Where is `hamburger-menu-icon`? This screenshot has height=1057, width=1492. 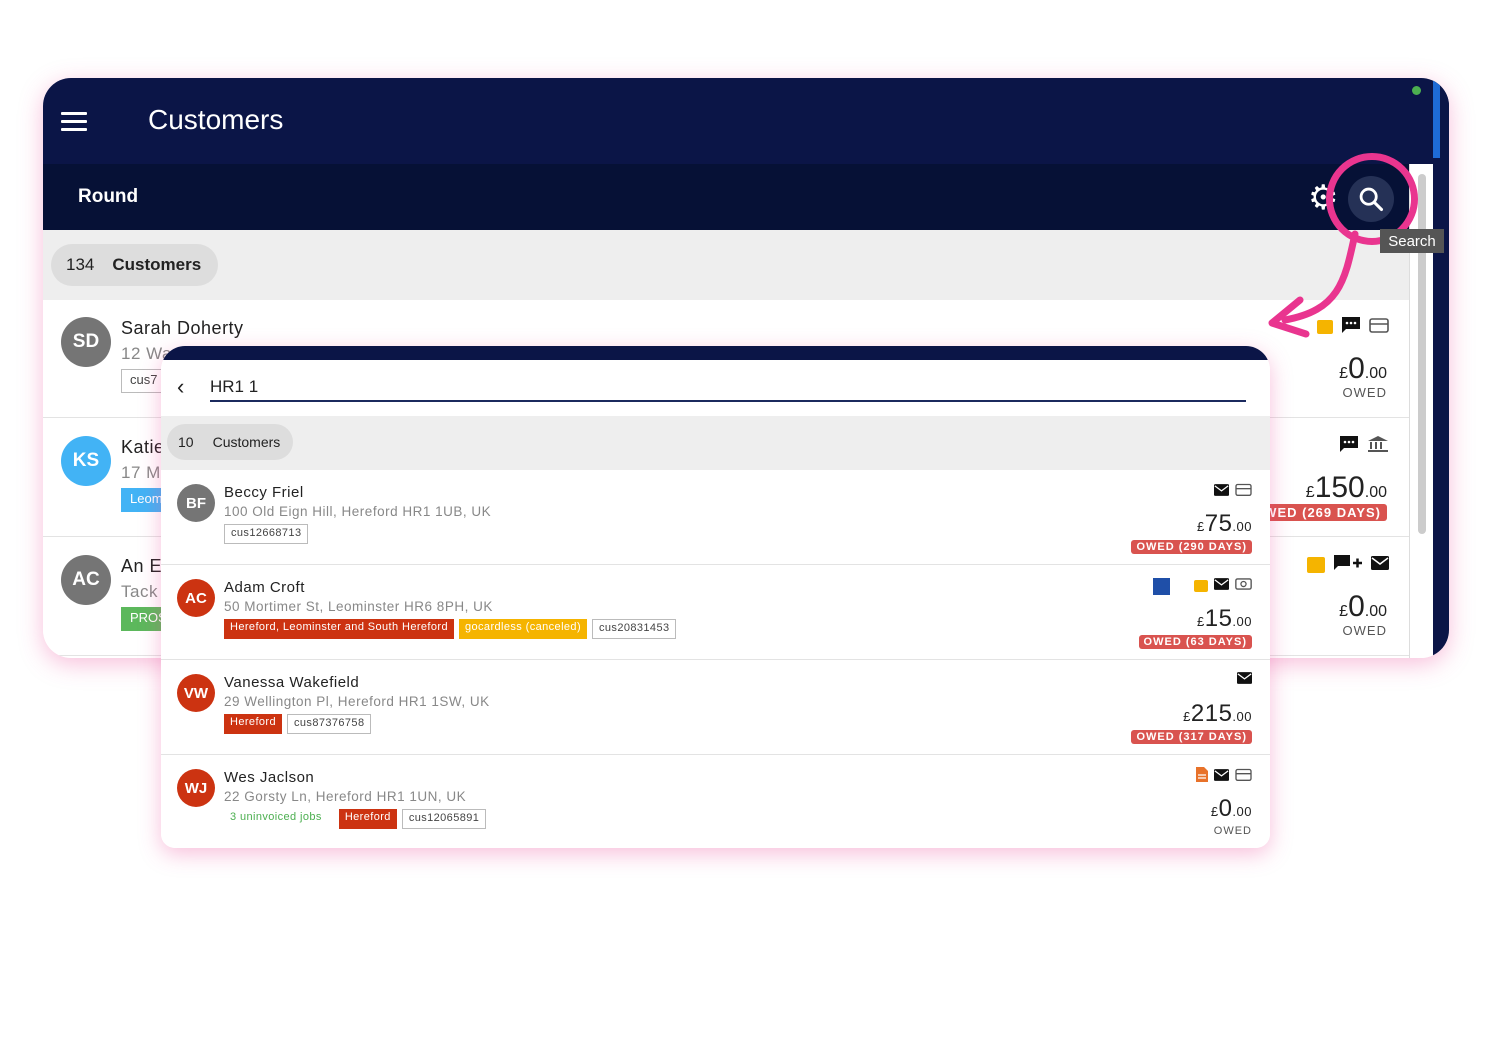
hamburger-menu-icon is located at coordinates (74, 122).